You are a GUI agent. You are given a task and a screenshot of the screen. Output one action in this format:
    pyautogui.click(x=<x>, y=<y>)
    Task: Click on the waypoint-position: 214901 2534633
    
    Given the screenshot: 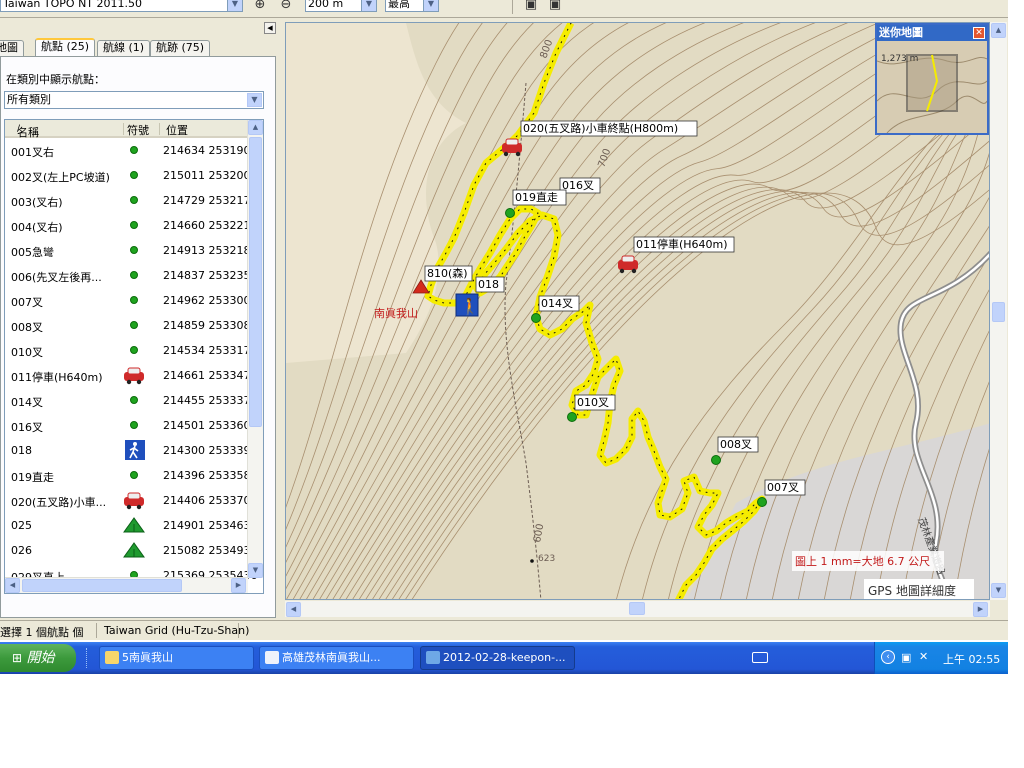 What is the action you would take?
    pyautogui.click(x=210, y=525)
    